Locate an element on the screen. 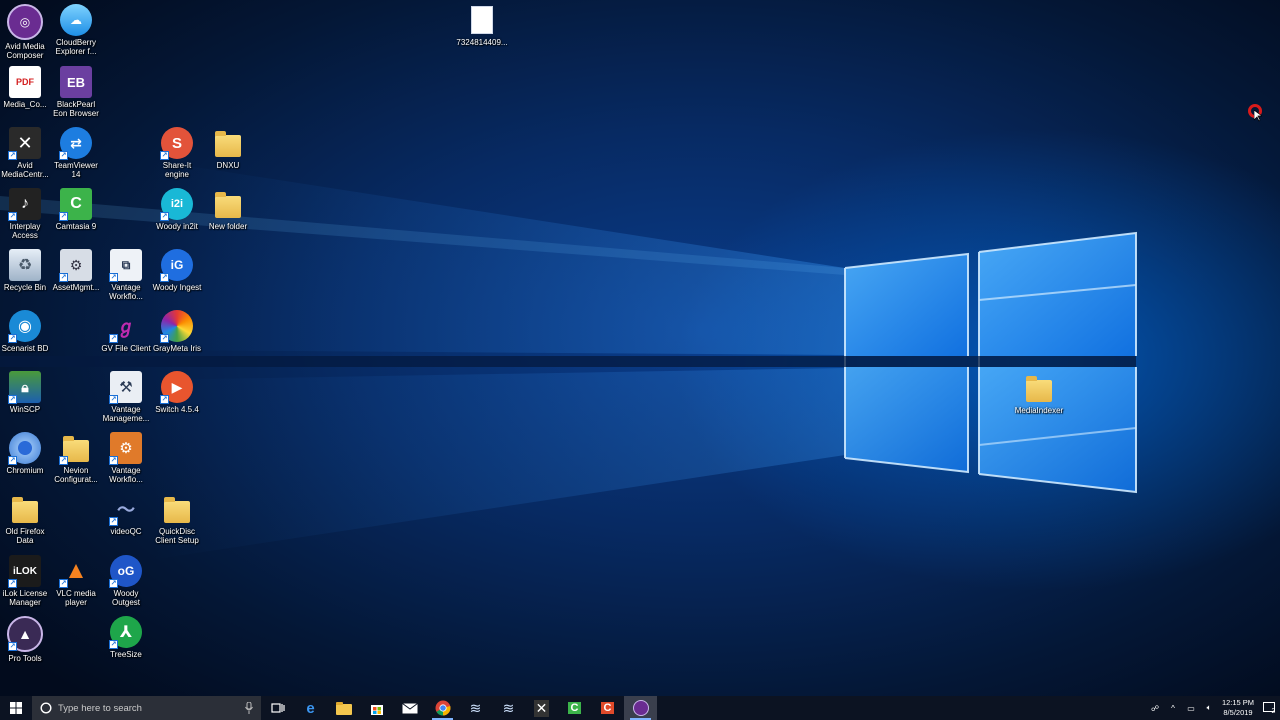 The width and height of the screenshot is (1280, 720). taskbar-avid-mediacentral: ✕ is located at coordinates (541, 708).